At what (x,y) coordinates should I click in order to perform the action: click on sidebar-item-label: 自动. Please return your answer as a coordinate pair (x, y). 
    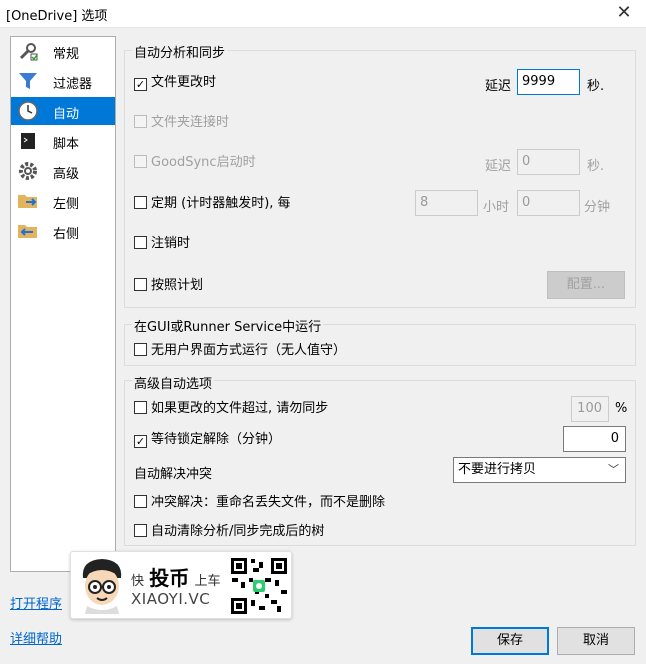
    Looking at the image, I should click on (66, 114).